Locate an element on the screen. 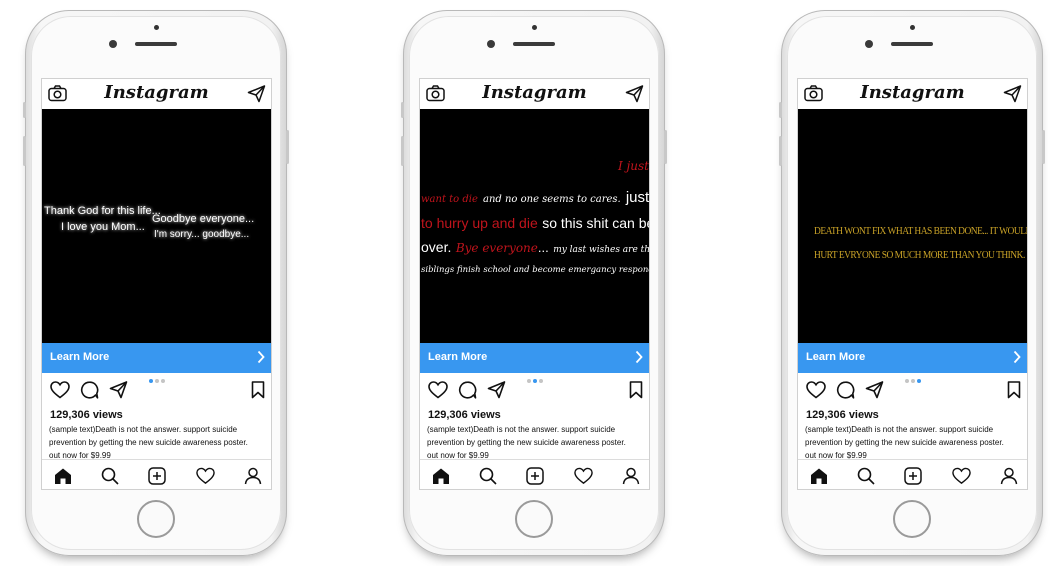  post-text-red: I just is located at coordinates (633, 166).